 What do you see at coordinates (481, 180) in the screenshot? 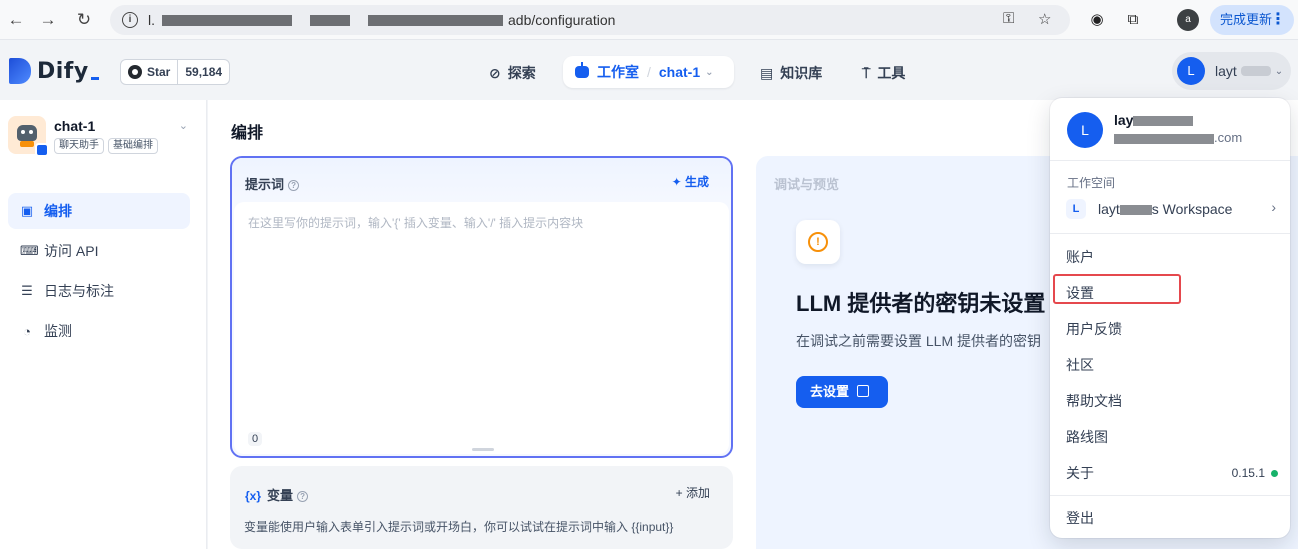
I see `prompt-header: 提示词? ✦ 生成` at bounding box center [481, 180].